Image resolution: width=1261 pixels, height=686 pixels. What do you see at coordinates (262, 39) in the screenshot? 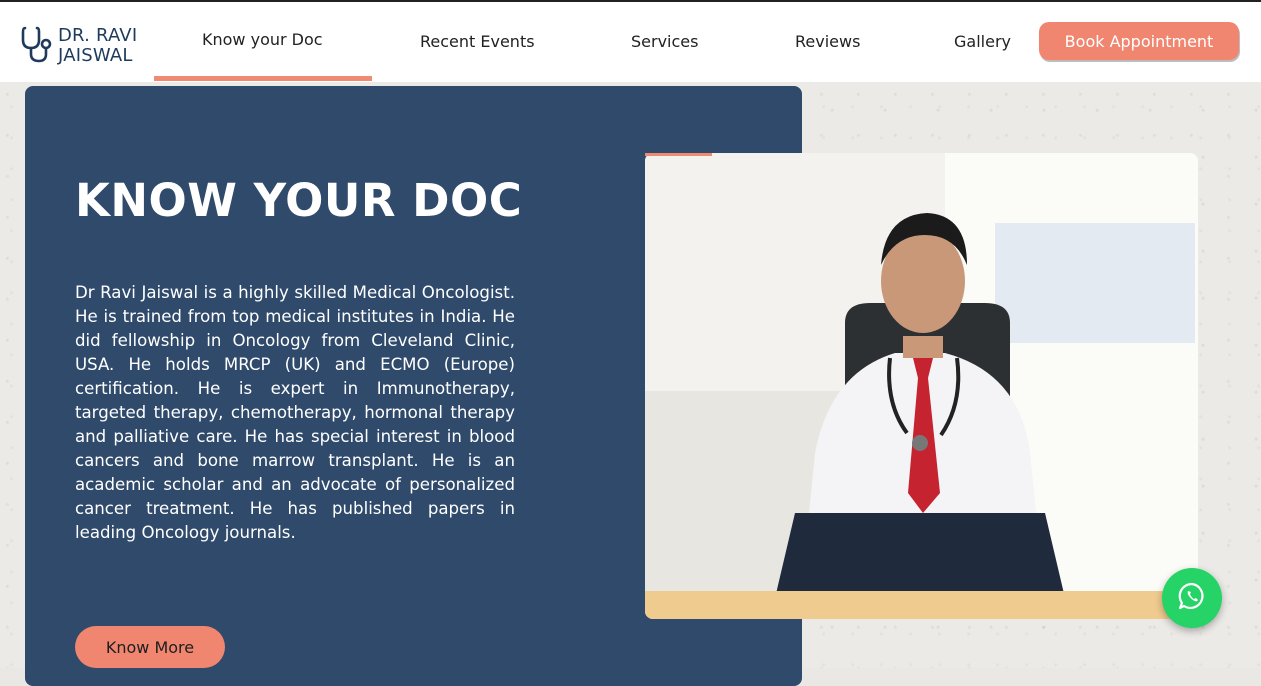
I see `nav-know-your-doc: Know your Doc` at bounding box center [262, 39].